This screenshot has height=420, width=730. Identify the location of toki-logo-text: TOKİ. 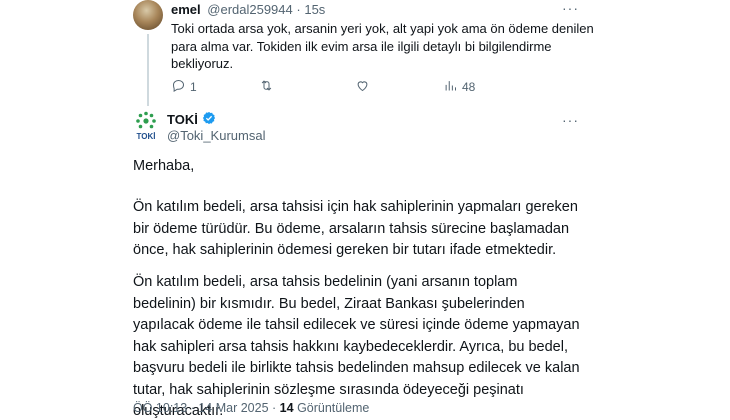
(146, 136).